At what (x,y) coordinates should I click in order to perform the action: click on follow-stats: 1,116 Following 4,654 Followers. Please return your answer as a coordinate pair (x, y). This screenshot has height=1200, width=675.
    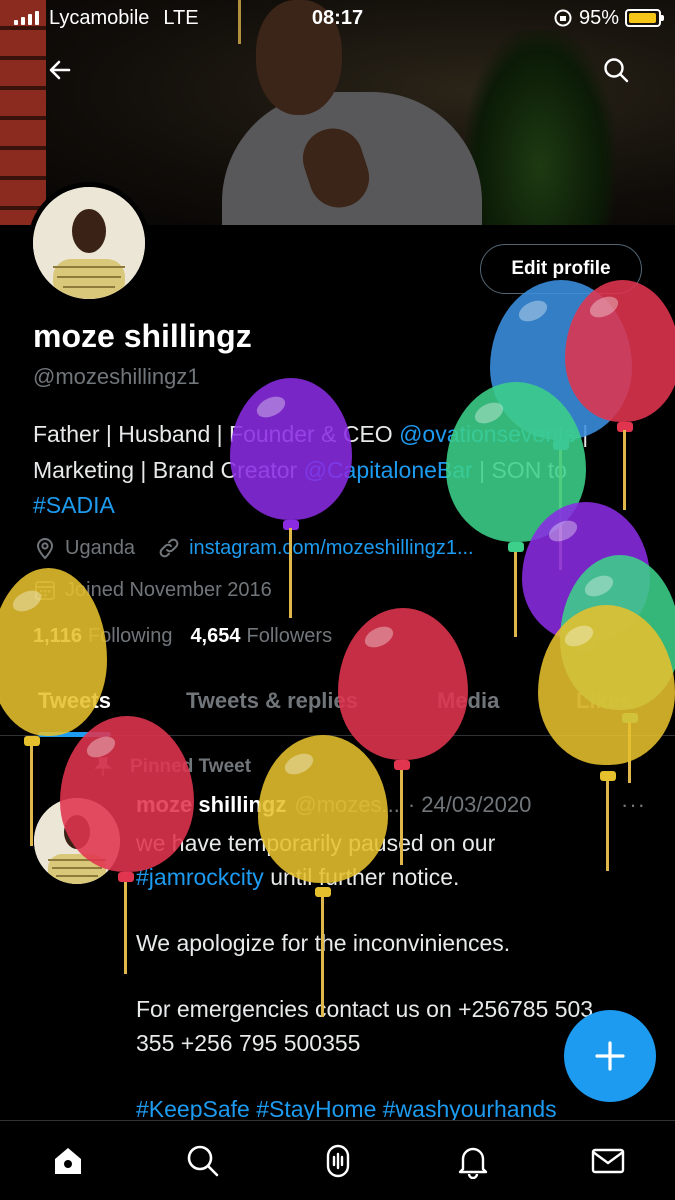
    Looking at the image, I should click on (182, 636).